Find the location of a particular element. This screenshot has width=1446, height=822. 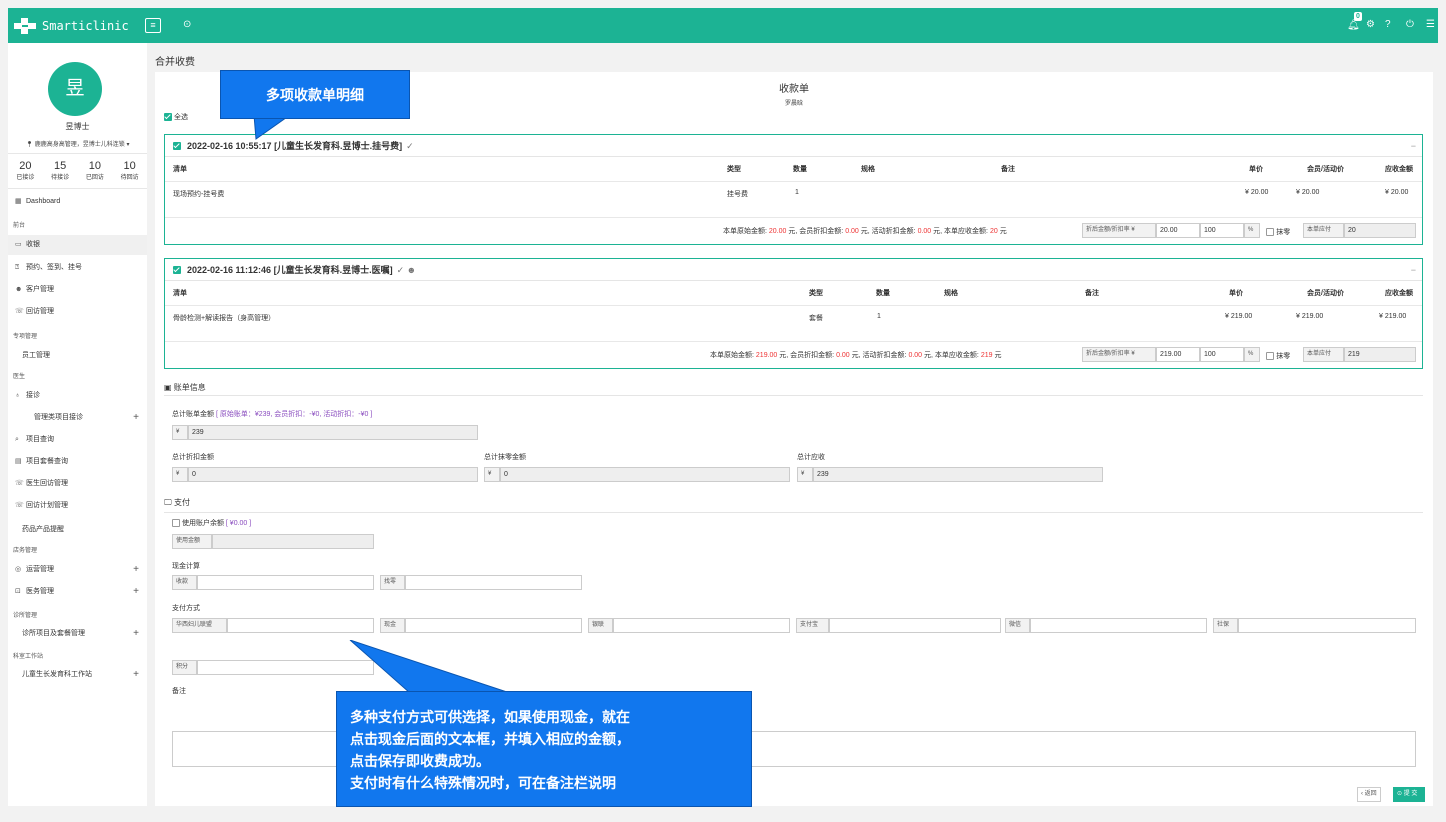

sidebar-item-charge: ▭ 收银 is located at coordinates (77, 245).